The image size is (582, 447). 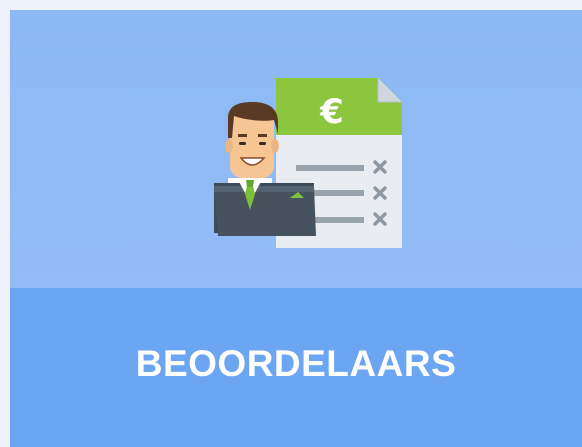 I want to click on euro-symbol: €, so click(x=331, y=112).